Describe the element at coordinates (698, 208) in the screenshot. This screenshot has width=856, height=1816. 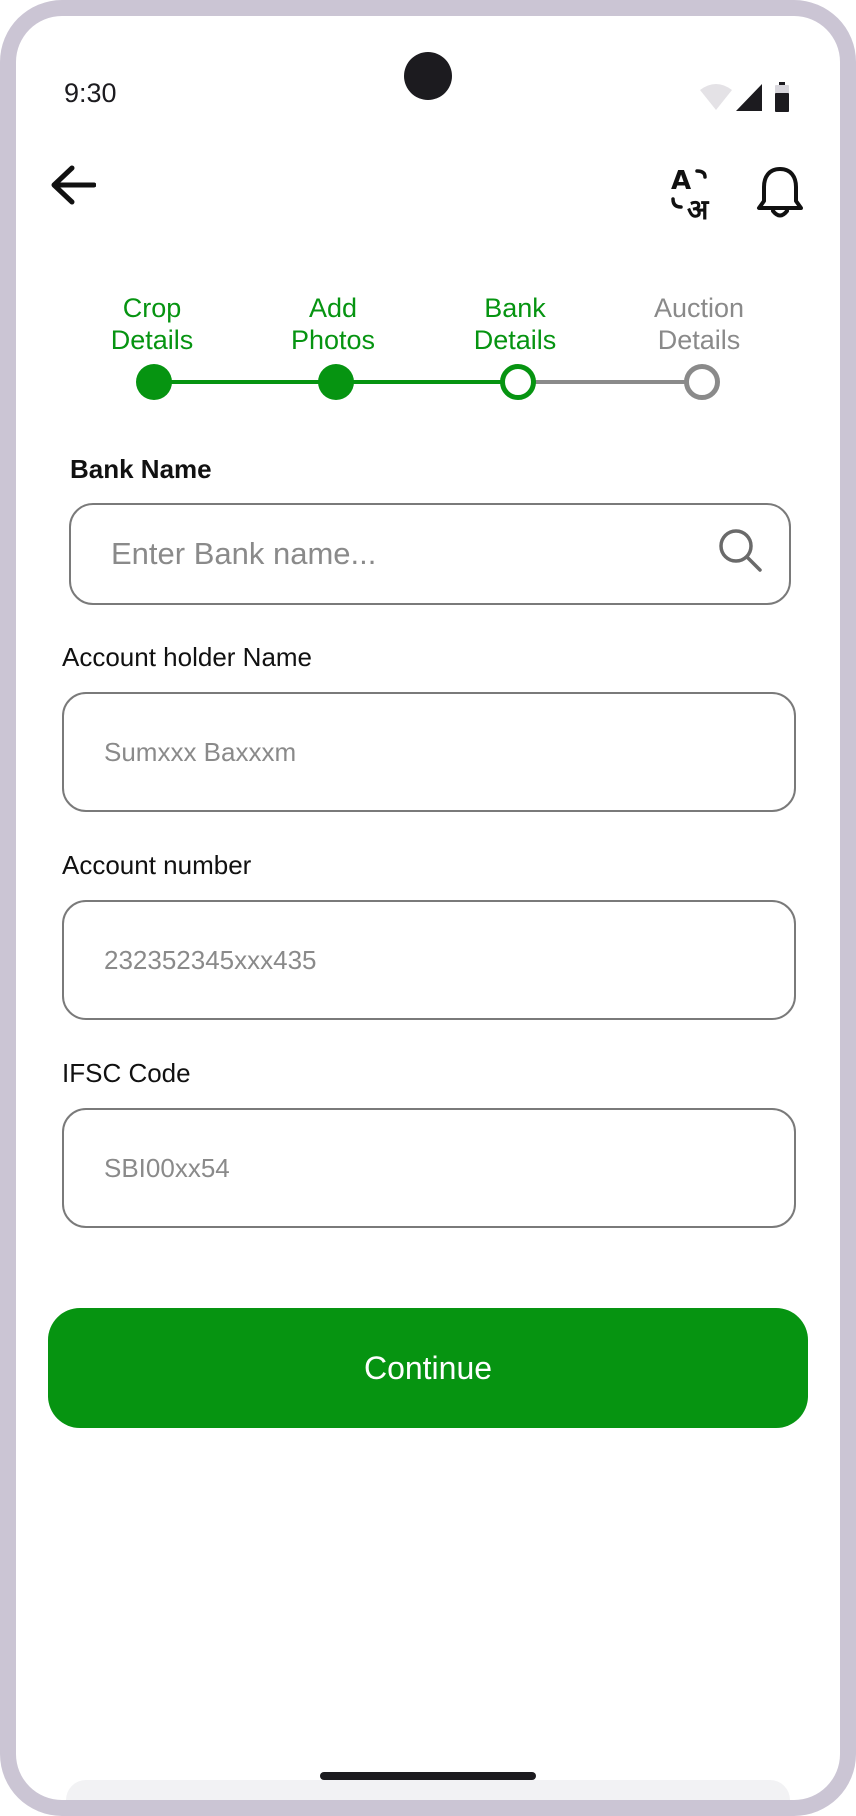
I see `svg-text: अ` at that location.